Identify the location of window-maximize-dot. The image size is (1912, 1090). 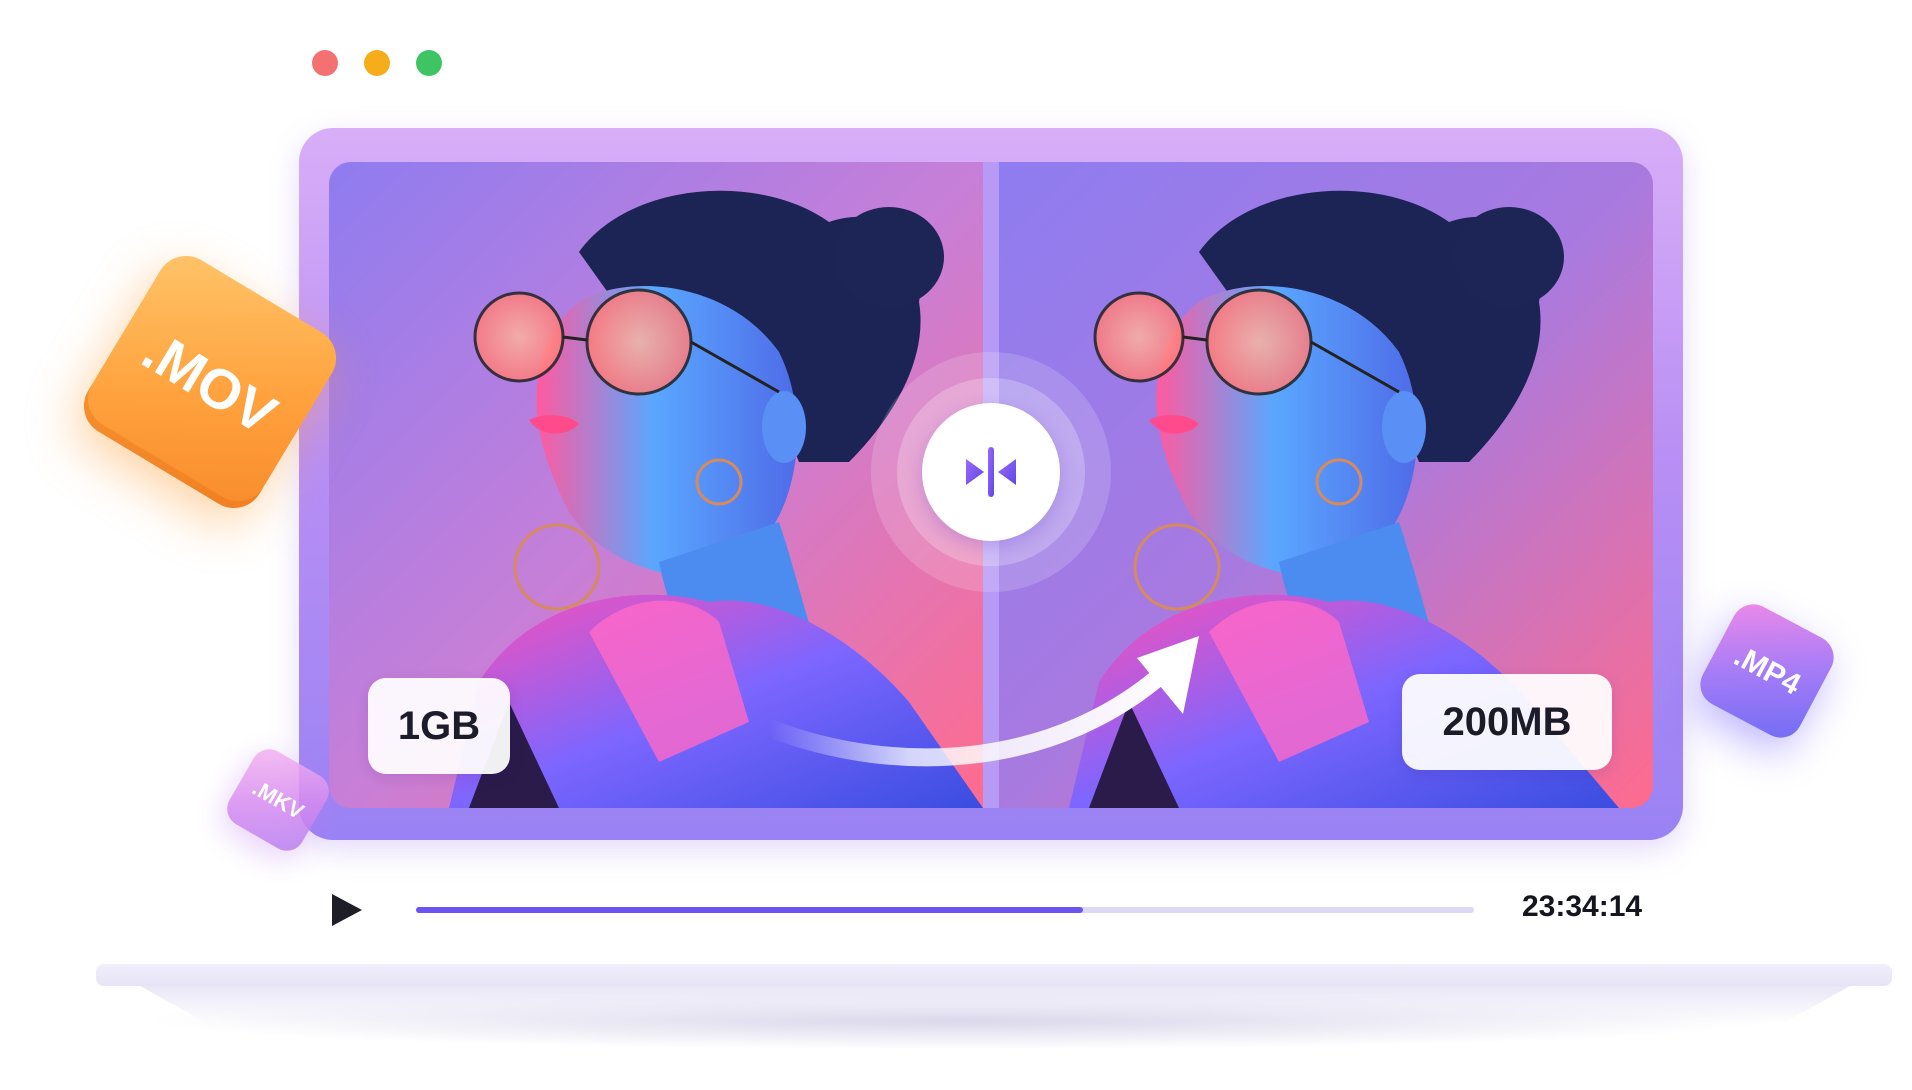
(429, 63).